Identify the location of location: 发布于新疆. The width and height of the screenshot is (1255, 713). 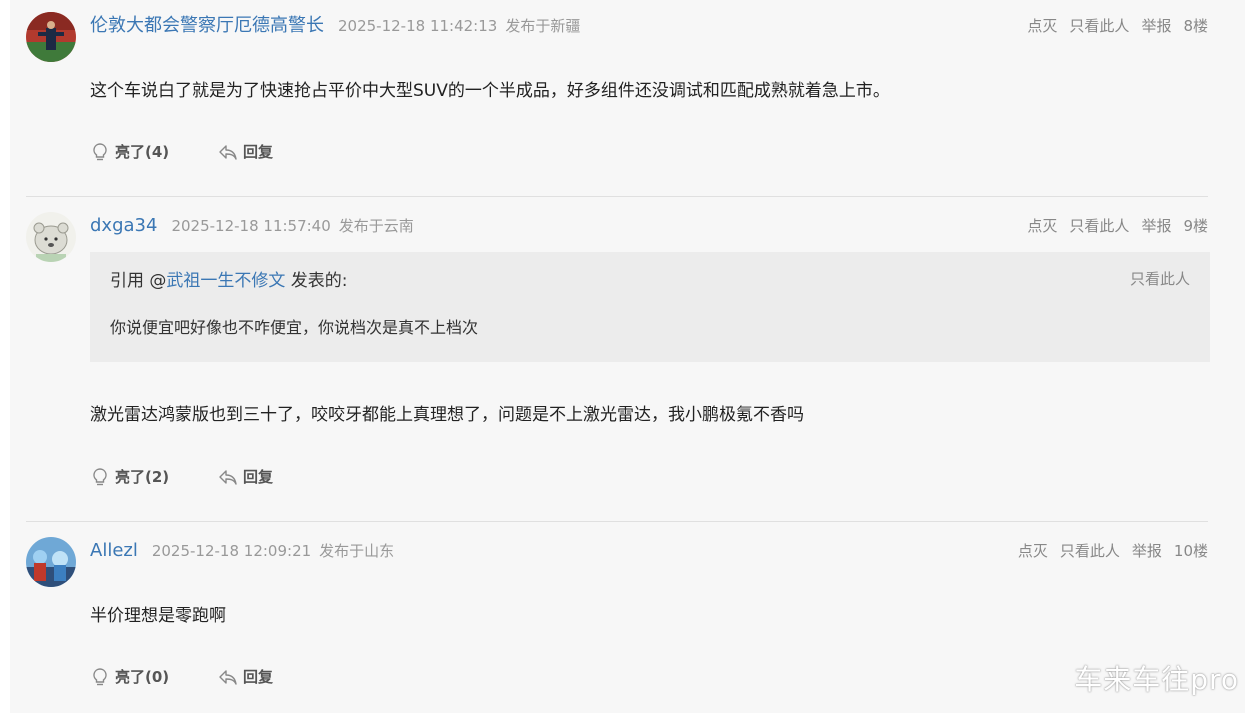
(543, 26).